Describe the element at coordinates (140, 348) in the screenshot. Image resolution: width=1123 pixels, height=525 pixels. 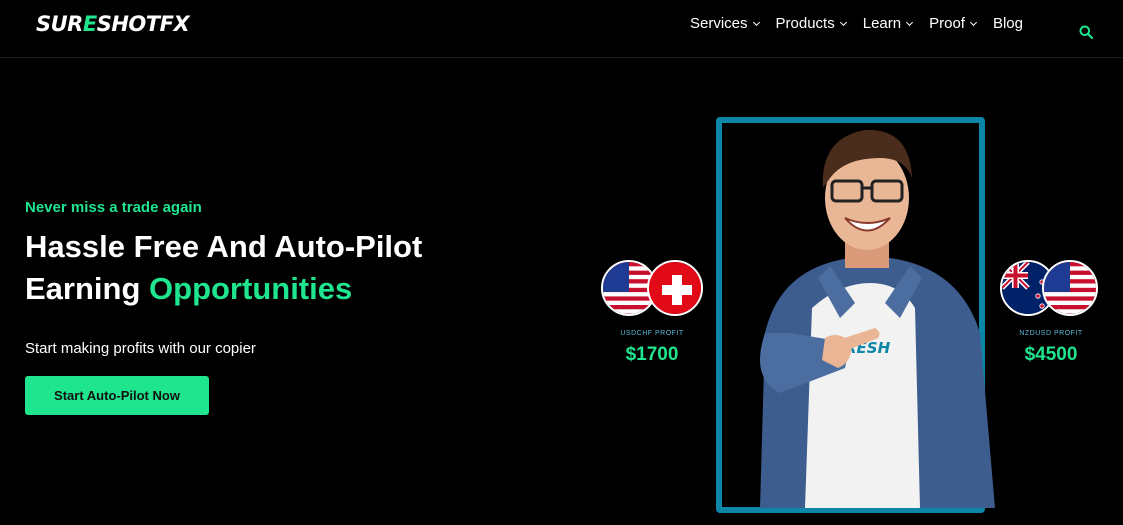
I see `hero-subtext: Start making profits with our copier` at that location.